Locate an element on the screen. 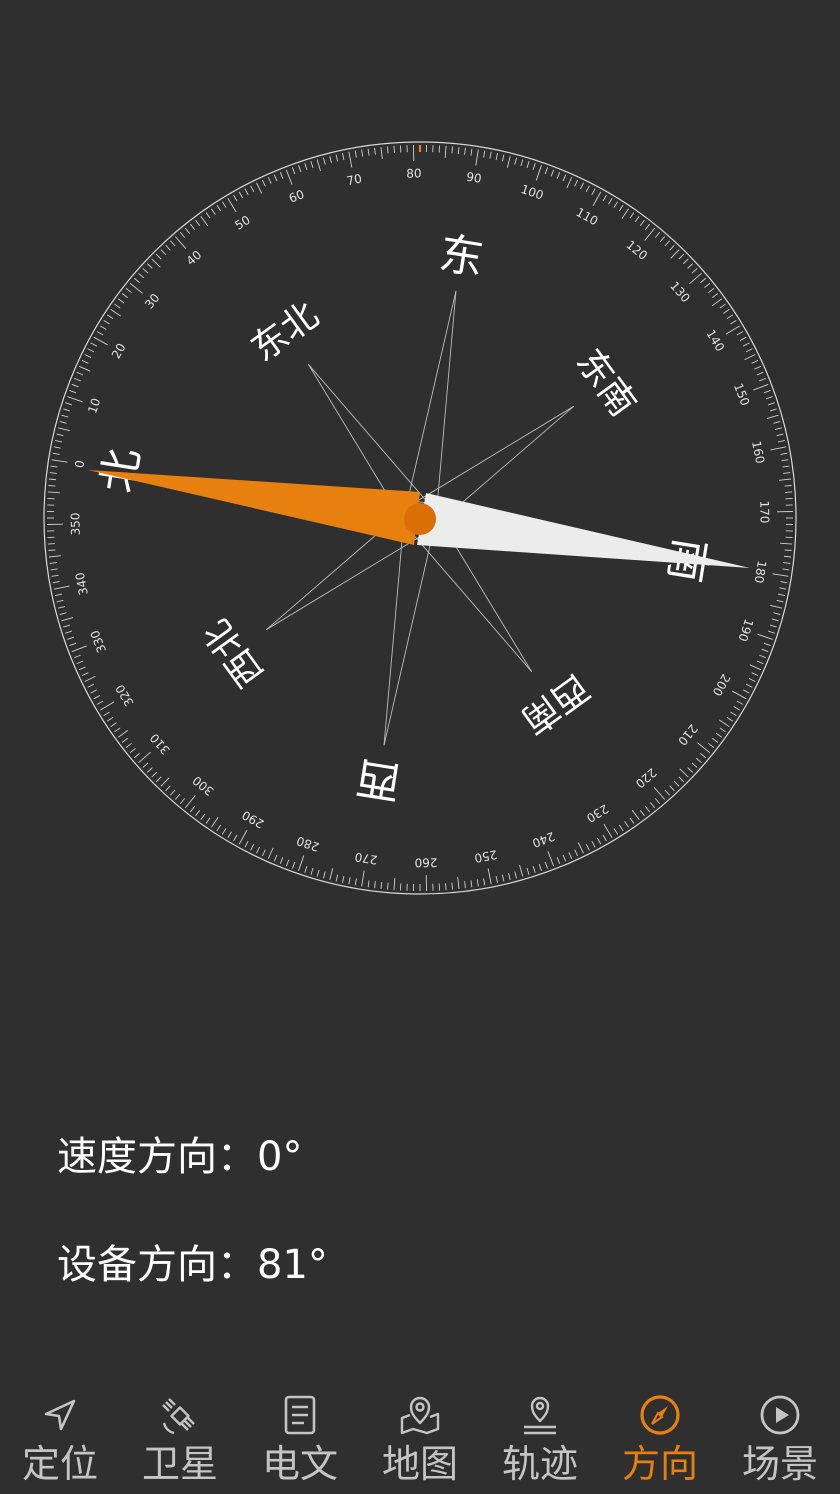  compass-degree-label: 160 is located at coordinates (758, 452).